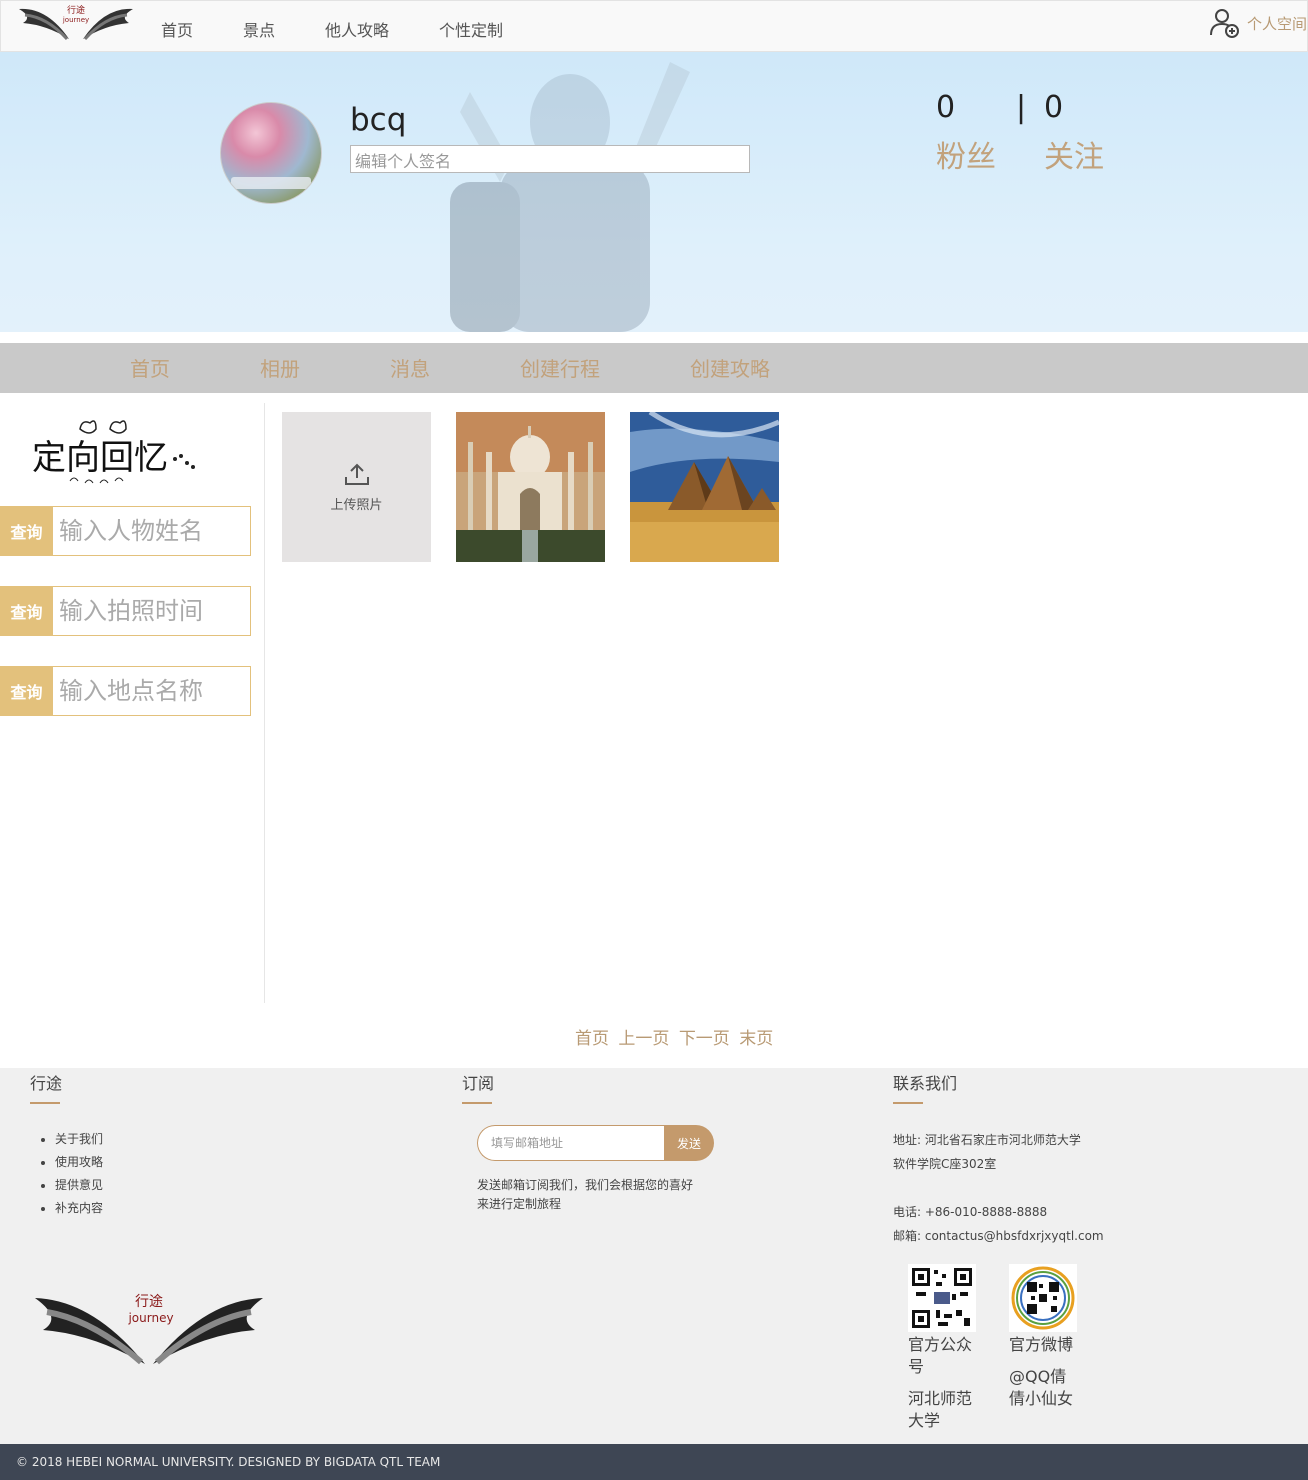 The image size is (1308, 1480). What do you see at coordinates (987, 1140) in the screenshot?
I see `contact-address-1: 地址: 河北省石家庄市河北师范大学` at bounding box center [987, 1140].